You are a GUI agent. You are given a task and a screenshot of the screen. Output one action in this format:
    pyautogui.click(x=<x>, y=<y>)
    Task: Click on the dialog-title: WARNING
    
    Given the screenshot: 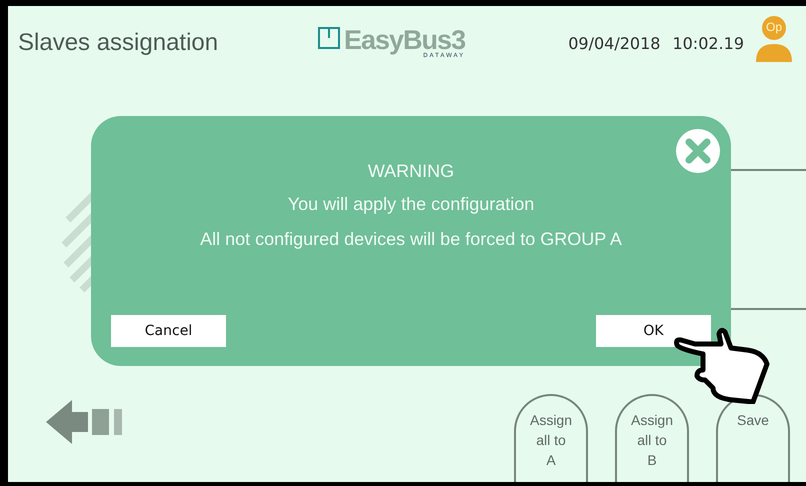 What is the action you would take?
    pyautogui.click(x=411, y=171)
    